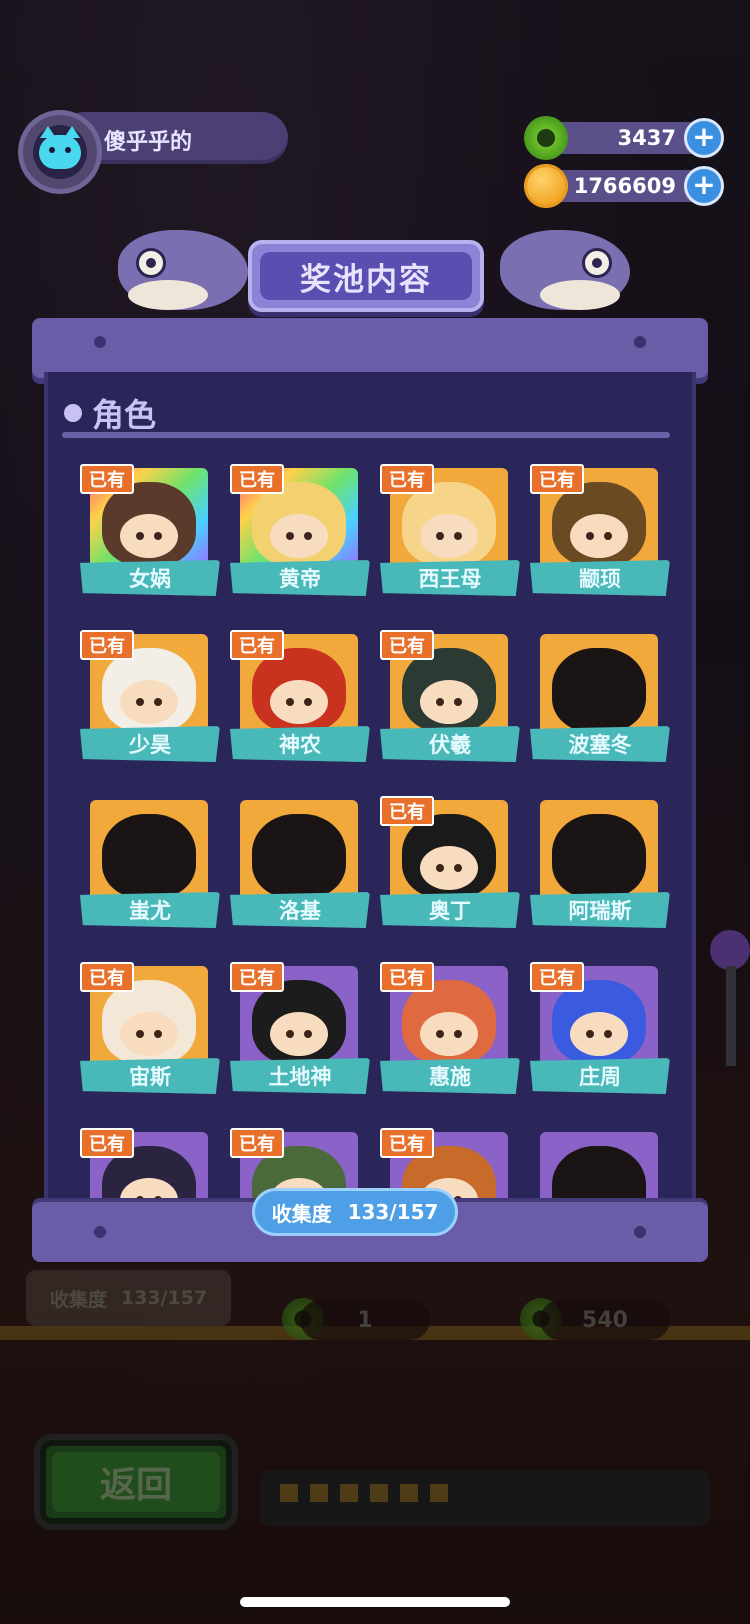 The height and width of the screenshot is (1624, 750). I want to click on character-card: 已有 庄周, so click(600, 1036).